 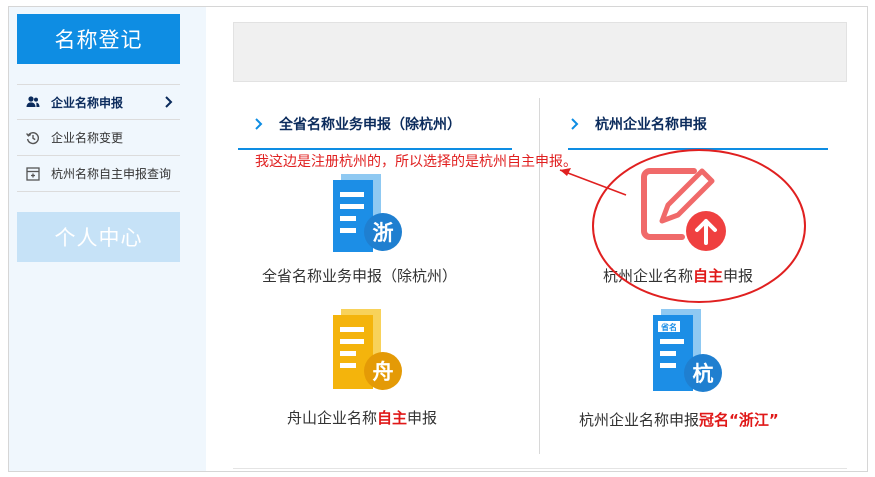 I want to click on sidebar-item-label: 杭州名称自主申报查询, so click(x=111, y=174).